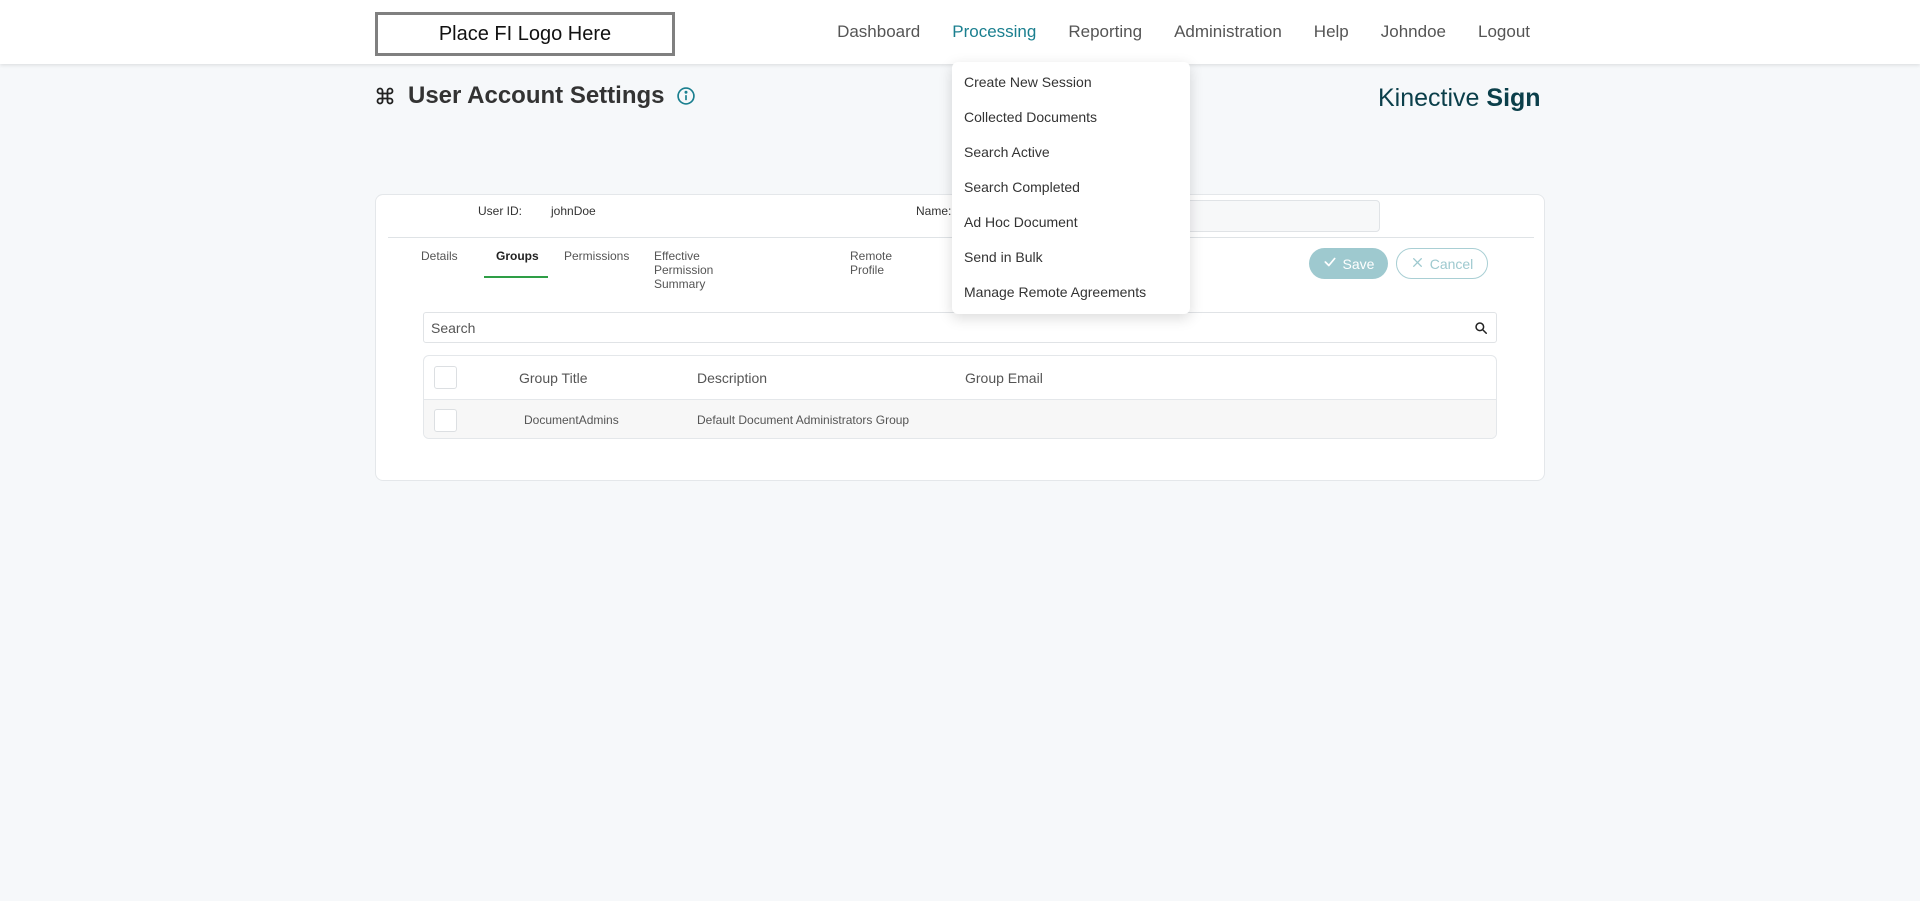 This screenshot has width=1920, height=901. I want to click on column-header-group-email: Group Email, so click(1004, 378).